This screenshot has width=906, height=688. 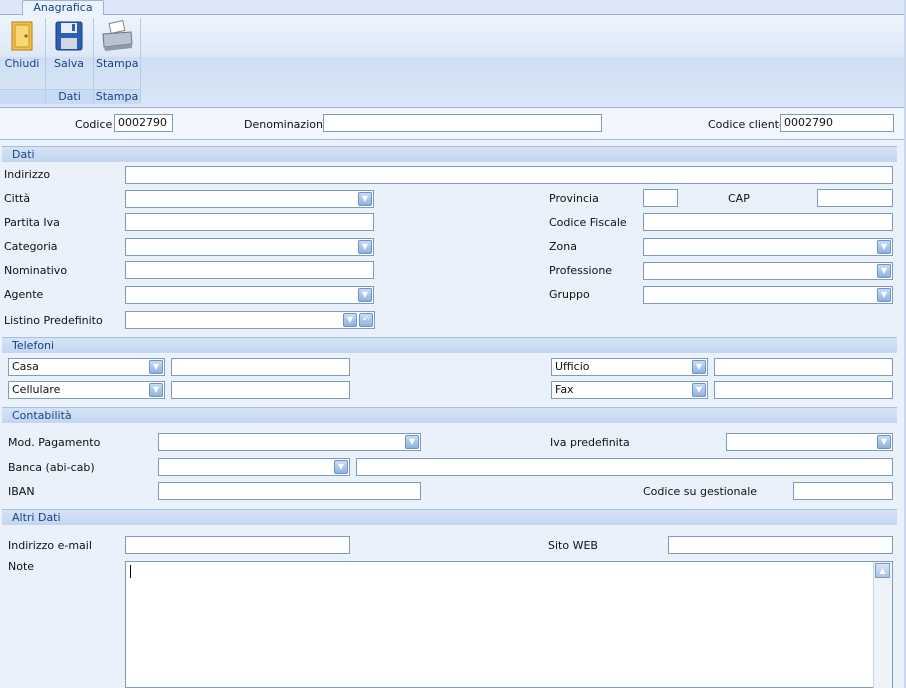 I want to click on section-contabilita: Contabilità, so click(x=449, y=415).